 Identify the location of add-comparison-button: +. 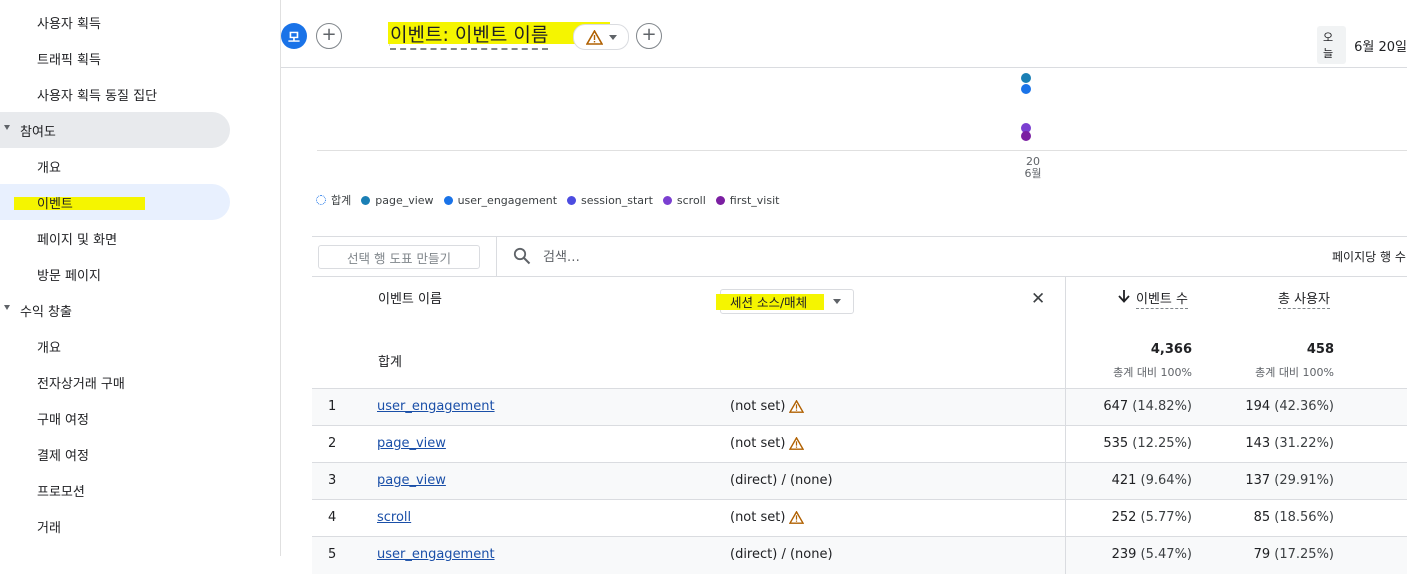
(329, 36).